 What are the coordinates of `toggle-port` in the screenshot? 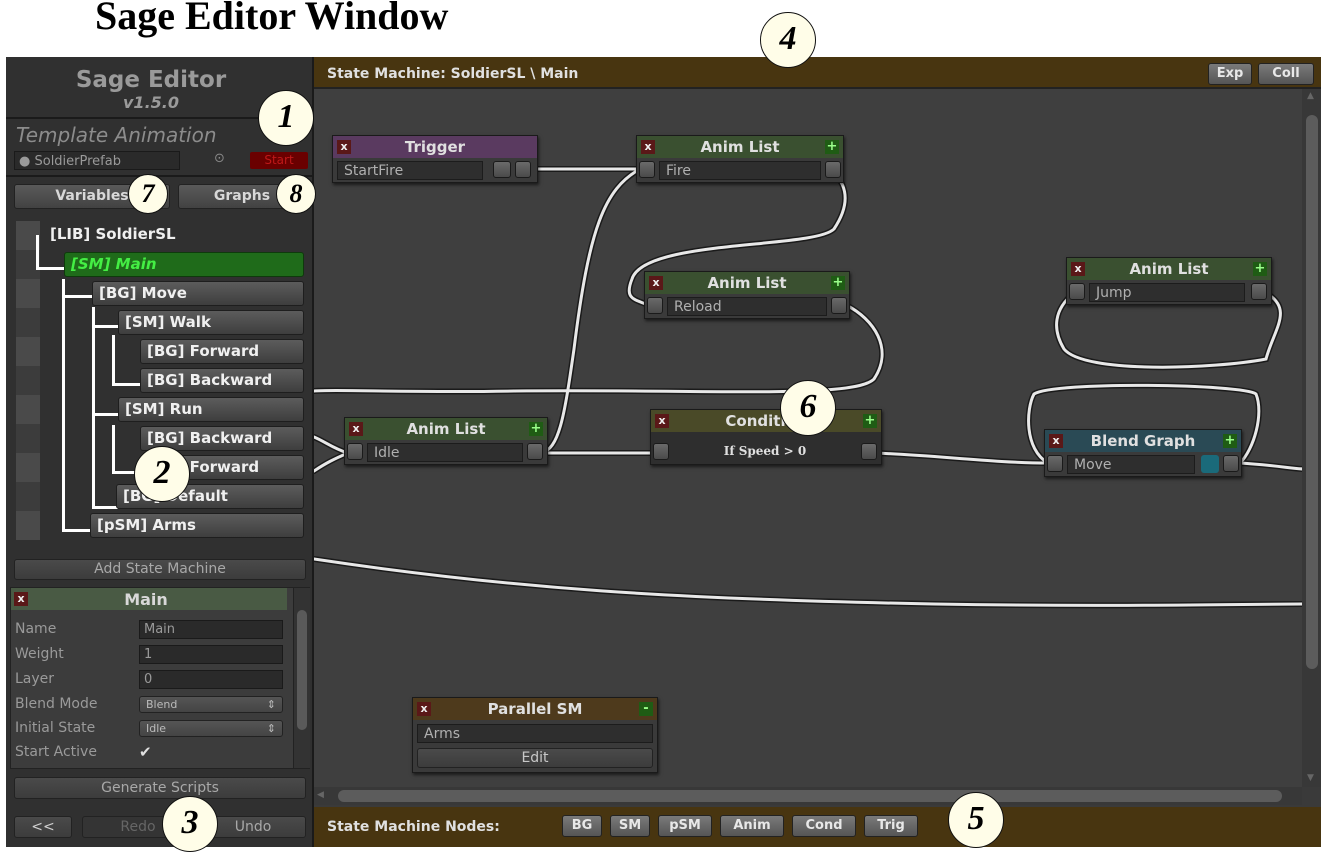 It's located at (502, 169).